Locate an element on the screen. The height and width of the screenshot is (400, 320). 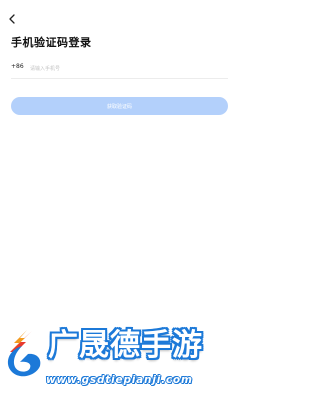
watermark-logo-icon is located at coordinates (23, 354).